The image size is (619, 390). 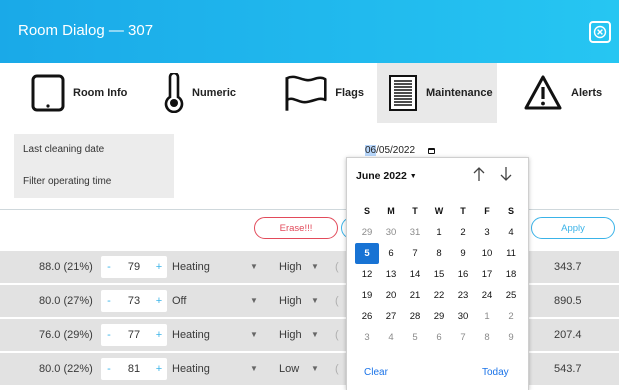 I want to click on calendar-day: 13, so click(x=391, y=274).